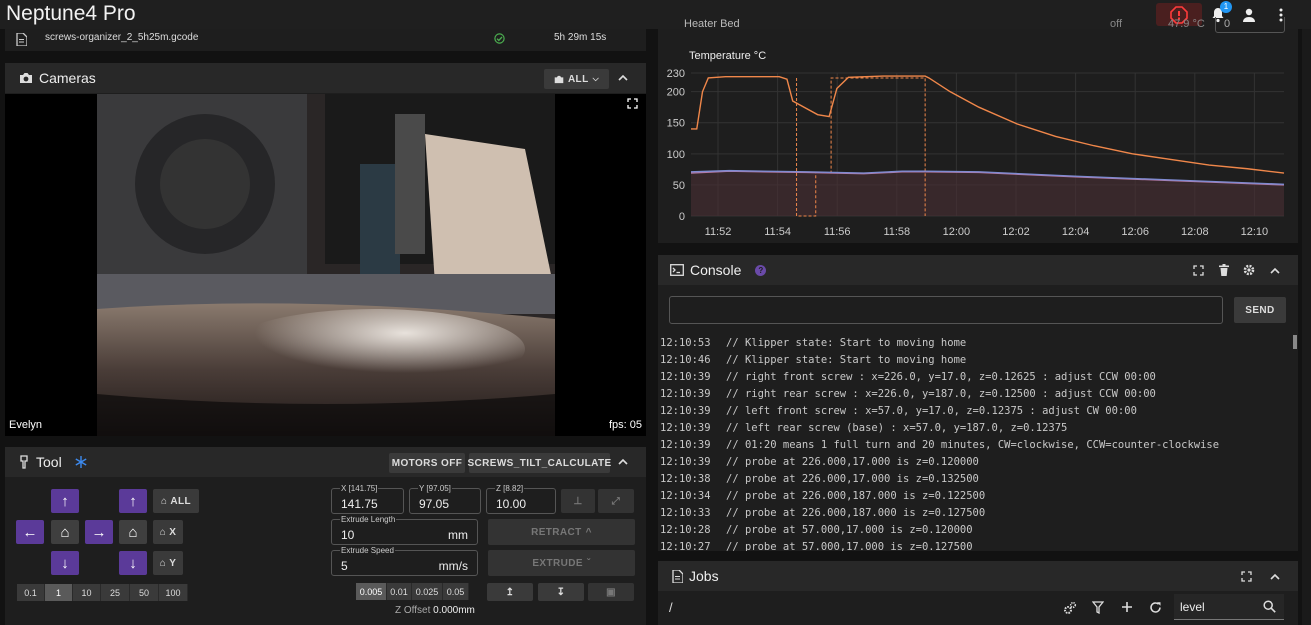  Describe the element at coordinates (676, 93) in the screenshot. I see `y-tick-label: 200` at that location.